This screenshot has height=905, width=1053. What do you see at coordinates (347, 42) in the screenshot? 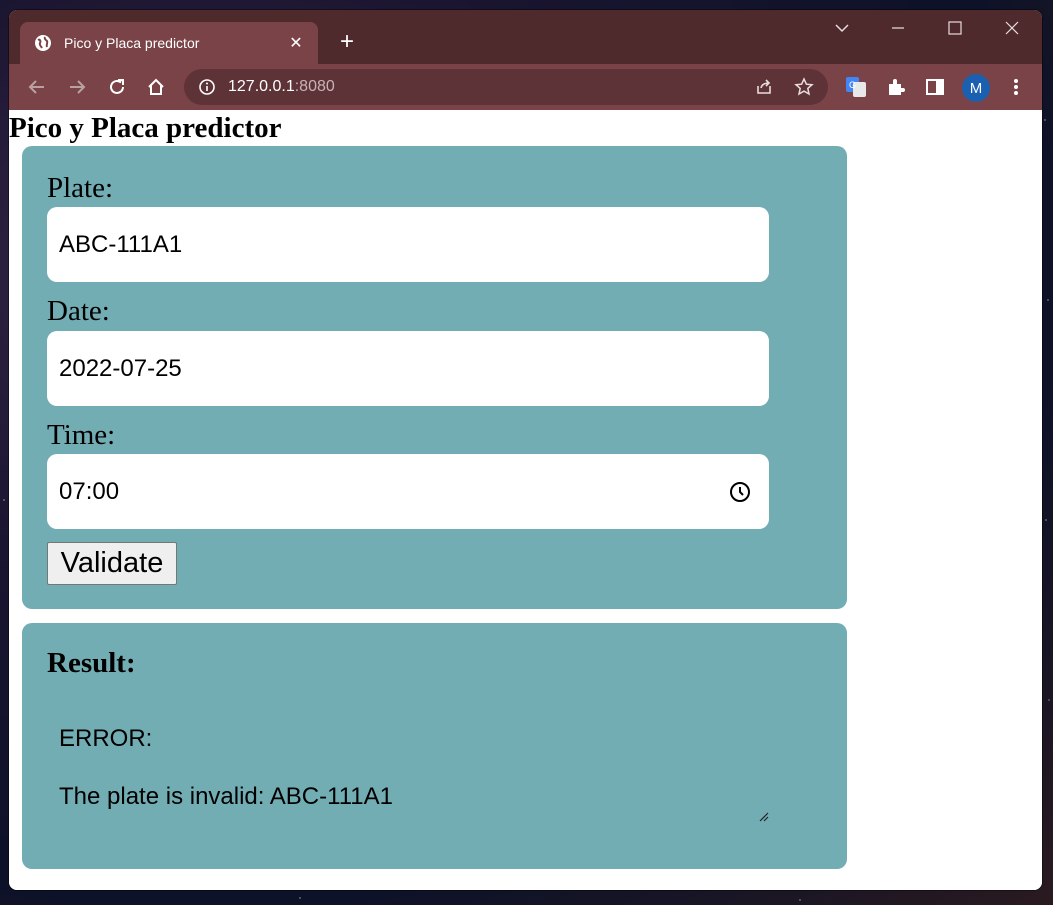
I see `new-tab-button: +` at bounding box center [347, 42].